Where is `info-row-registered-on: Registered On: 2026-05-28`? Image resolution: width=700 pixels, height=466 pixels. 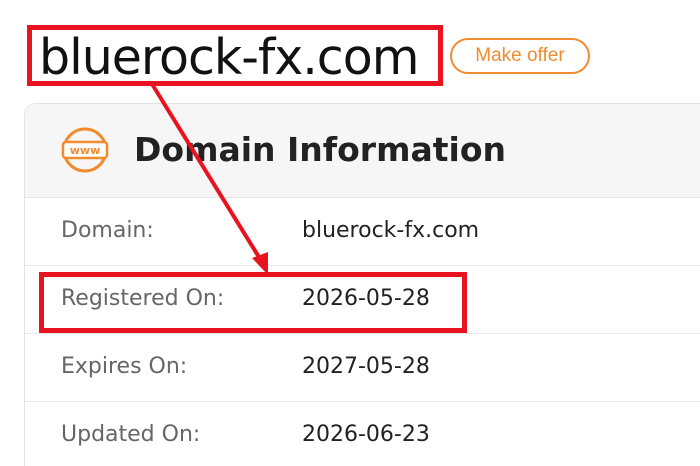
info-row-registered-on: Registered On: 2026-05-28 is located at coordinates (362, 300).